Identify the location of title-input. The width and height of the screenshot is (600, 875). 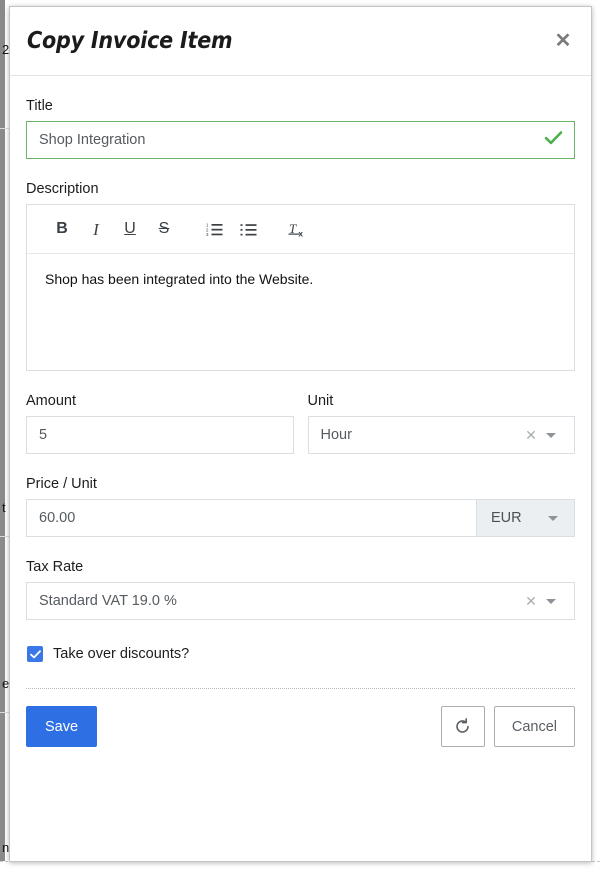
(300, 140).